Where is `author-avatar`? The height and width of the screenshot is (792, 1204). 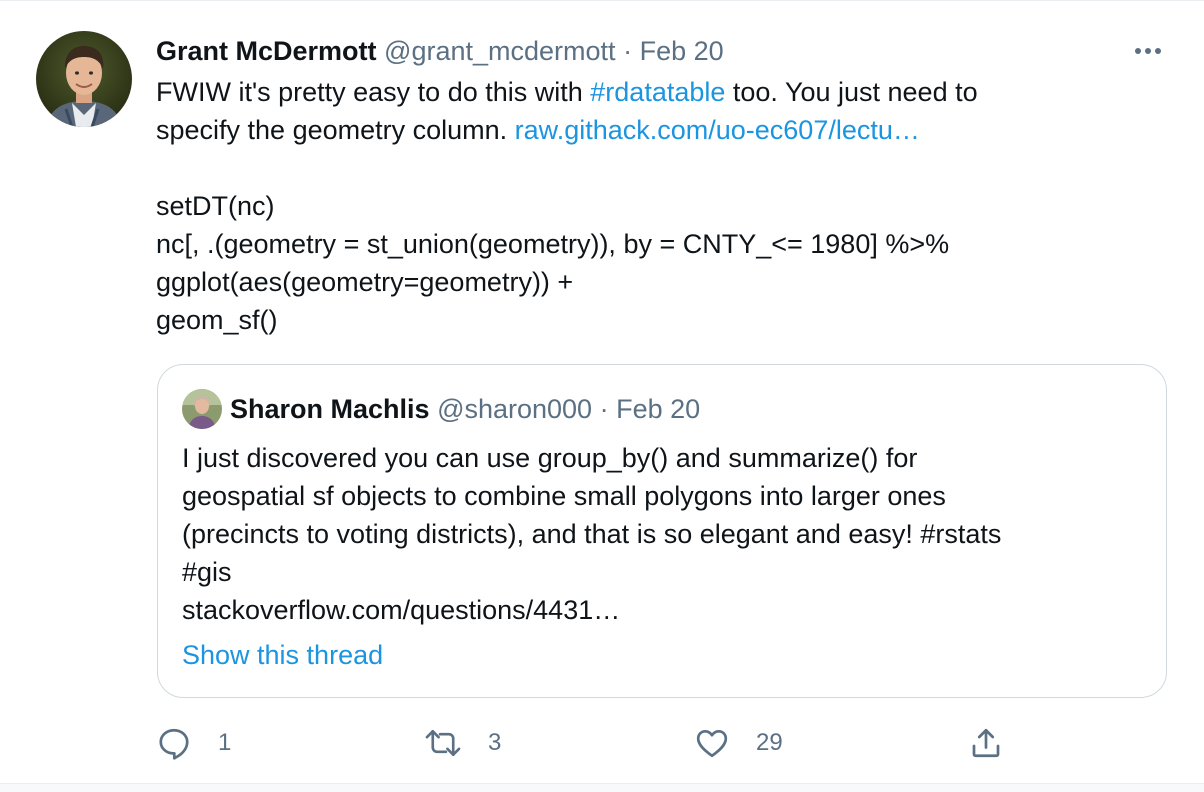 author-avatar is located at coordinates (84, 79).